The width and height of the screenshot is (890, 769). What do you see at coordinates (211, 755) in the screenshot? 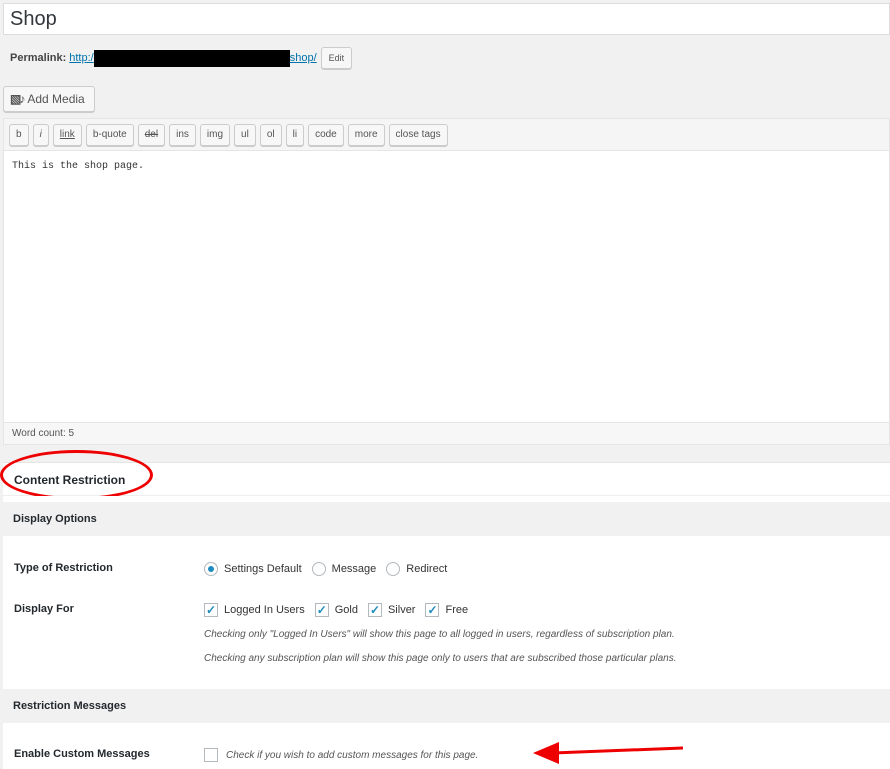
I see `checkbox-custom-messages` at bounding box center [211, 755].